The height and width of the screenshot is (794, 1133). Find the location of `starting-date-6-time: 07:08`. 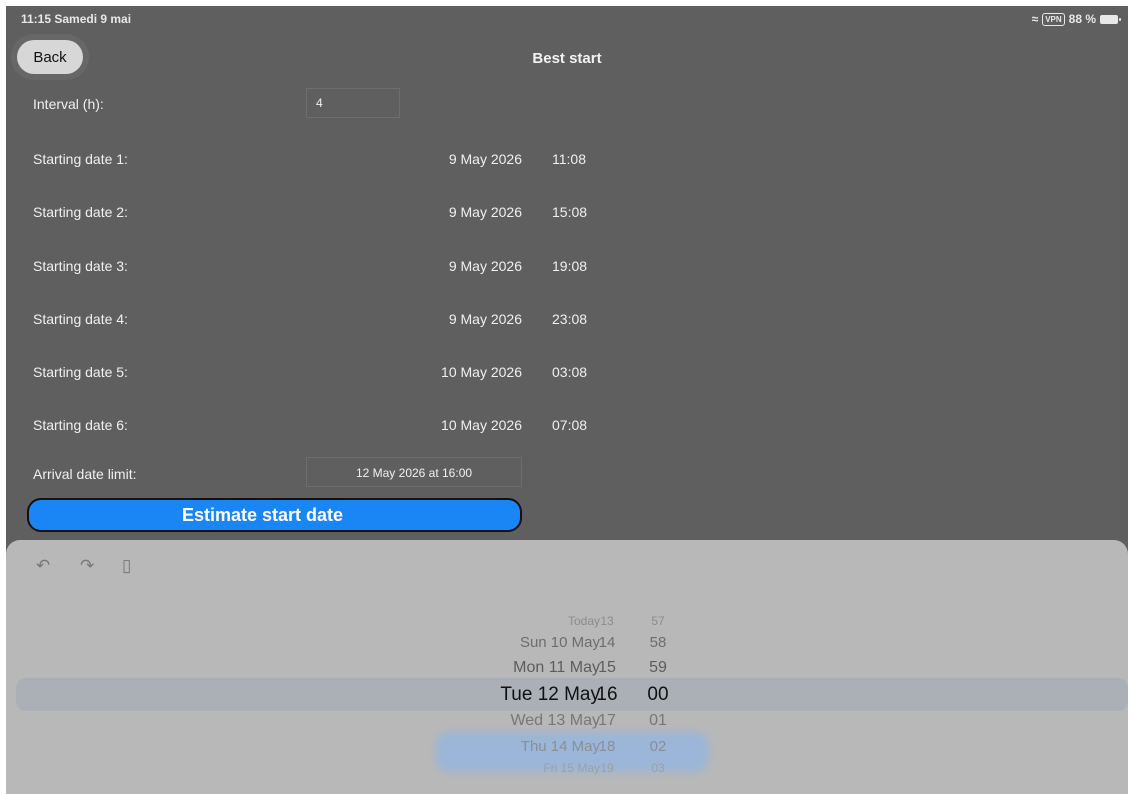

starting-date-6-time: 07:08 is located at coordinates (570, 425).